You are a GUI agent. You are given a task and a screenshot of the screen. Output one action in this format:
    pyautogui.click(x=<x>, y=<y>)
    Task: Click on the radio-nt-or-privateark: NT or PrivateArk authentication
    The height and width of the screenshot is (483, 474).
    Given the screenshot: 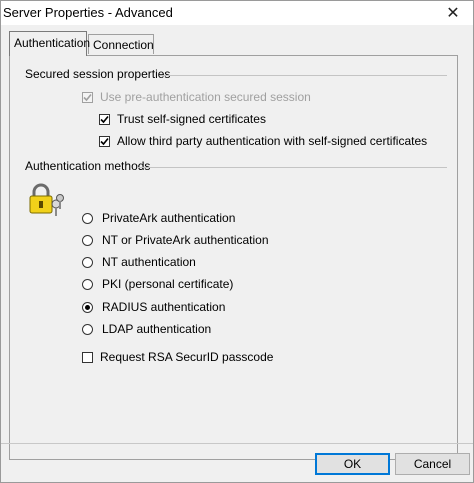 What is the action you would take?
    pyautogui.click(x=175, y=240)
    